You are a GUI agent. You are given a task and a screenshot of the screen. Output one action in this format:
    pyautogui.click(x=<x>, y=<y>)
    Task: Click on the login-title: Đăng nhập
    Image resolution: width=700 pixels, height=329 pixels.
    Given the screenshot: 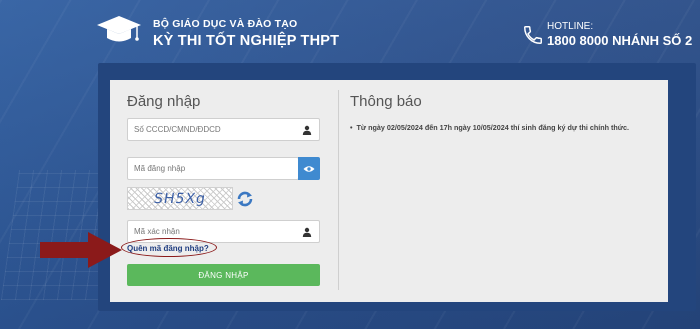 What is the action you would take?
    pyautogui.click(x=164, y=101)
    